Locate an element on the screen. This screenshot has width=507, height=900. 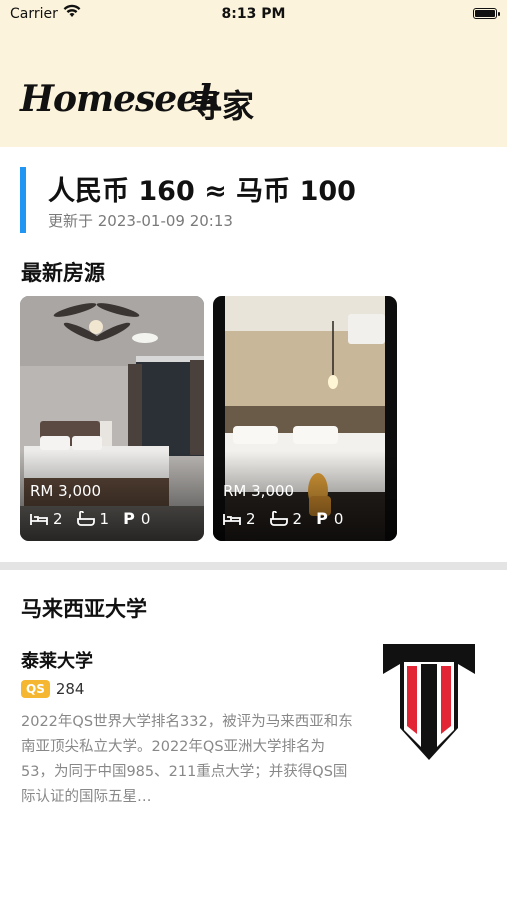
exchange-rate-card: 人民币 160 ≈ 马币 100 更新于 2023-01-09 20:13 is located at coordinates (250, 200).